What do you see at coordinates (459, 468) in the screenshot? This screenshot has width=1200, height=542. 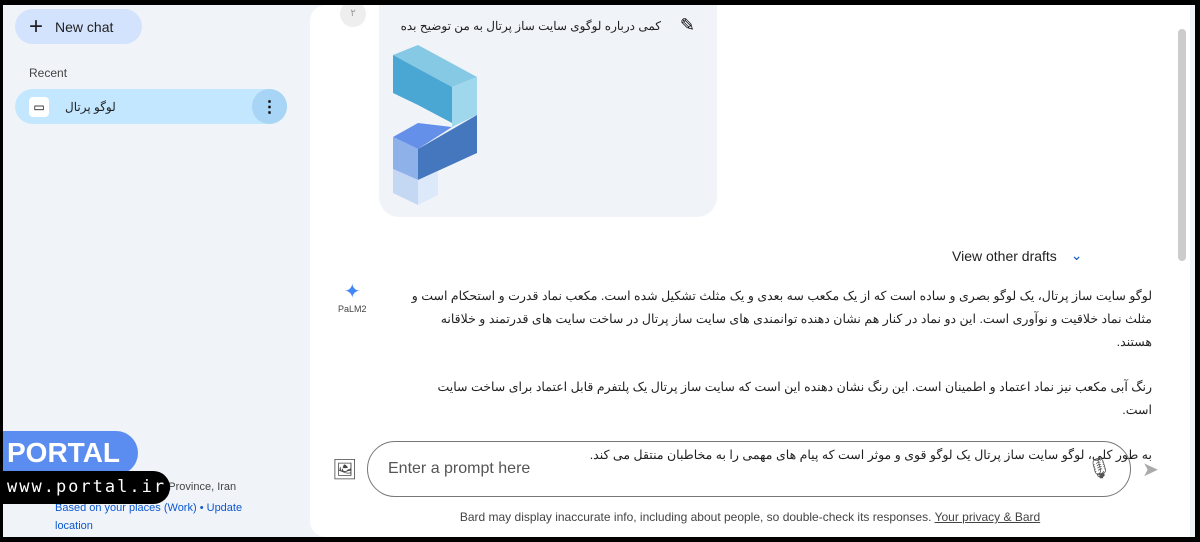 I see `prompt-placeholder: Enter a prompt here` at bounding box center [459, 468].